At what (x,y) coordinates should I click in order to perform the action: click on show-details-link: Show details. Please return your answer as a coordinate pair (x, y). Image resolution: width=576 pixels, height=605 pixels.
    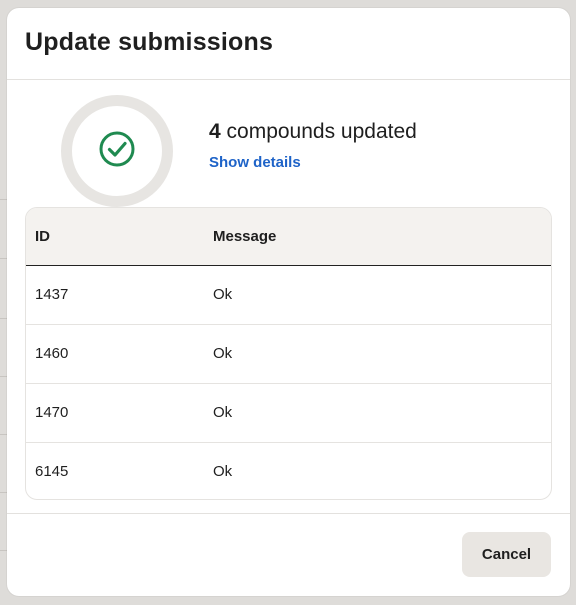
    Looking at the image, I should click on (255, 162).